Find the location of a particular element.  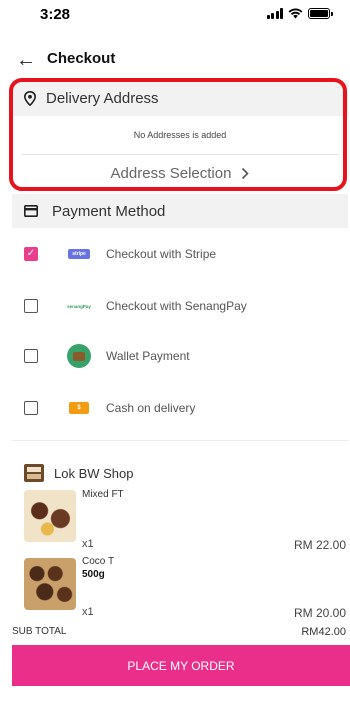

card-icon is located at coordinates (31, 211).